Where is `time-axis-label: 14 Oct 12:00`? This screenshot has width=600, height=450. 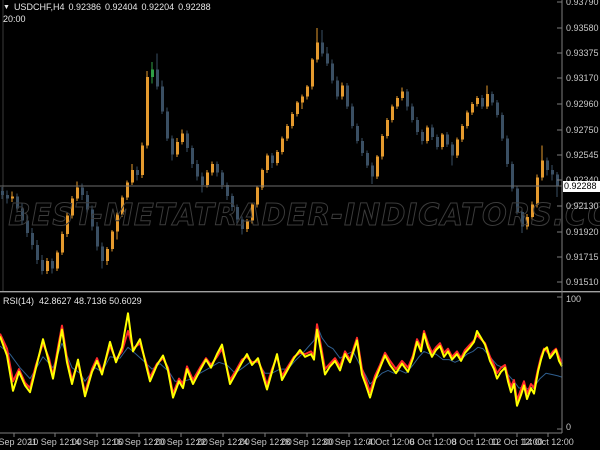
time-axis-label: 14 Oct 12:00 is located at coordinates (548, 442).